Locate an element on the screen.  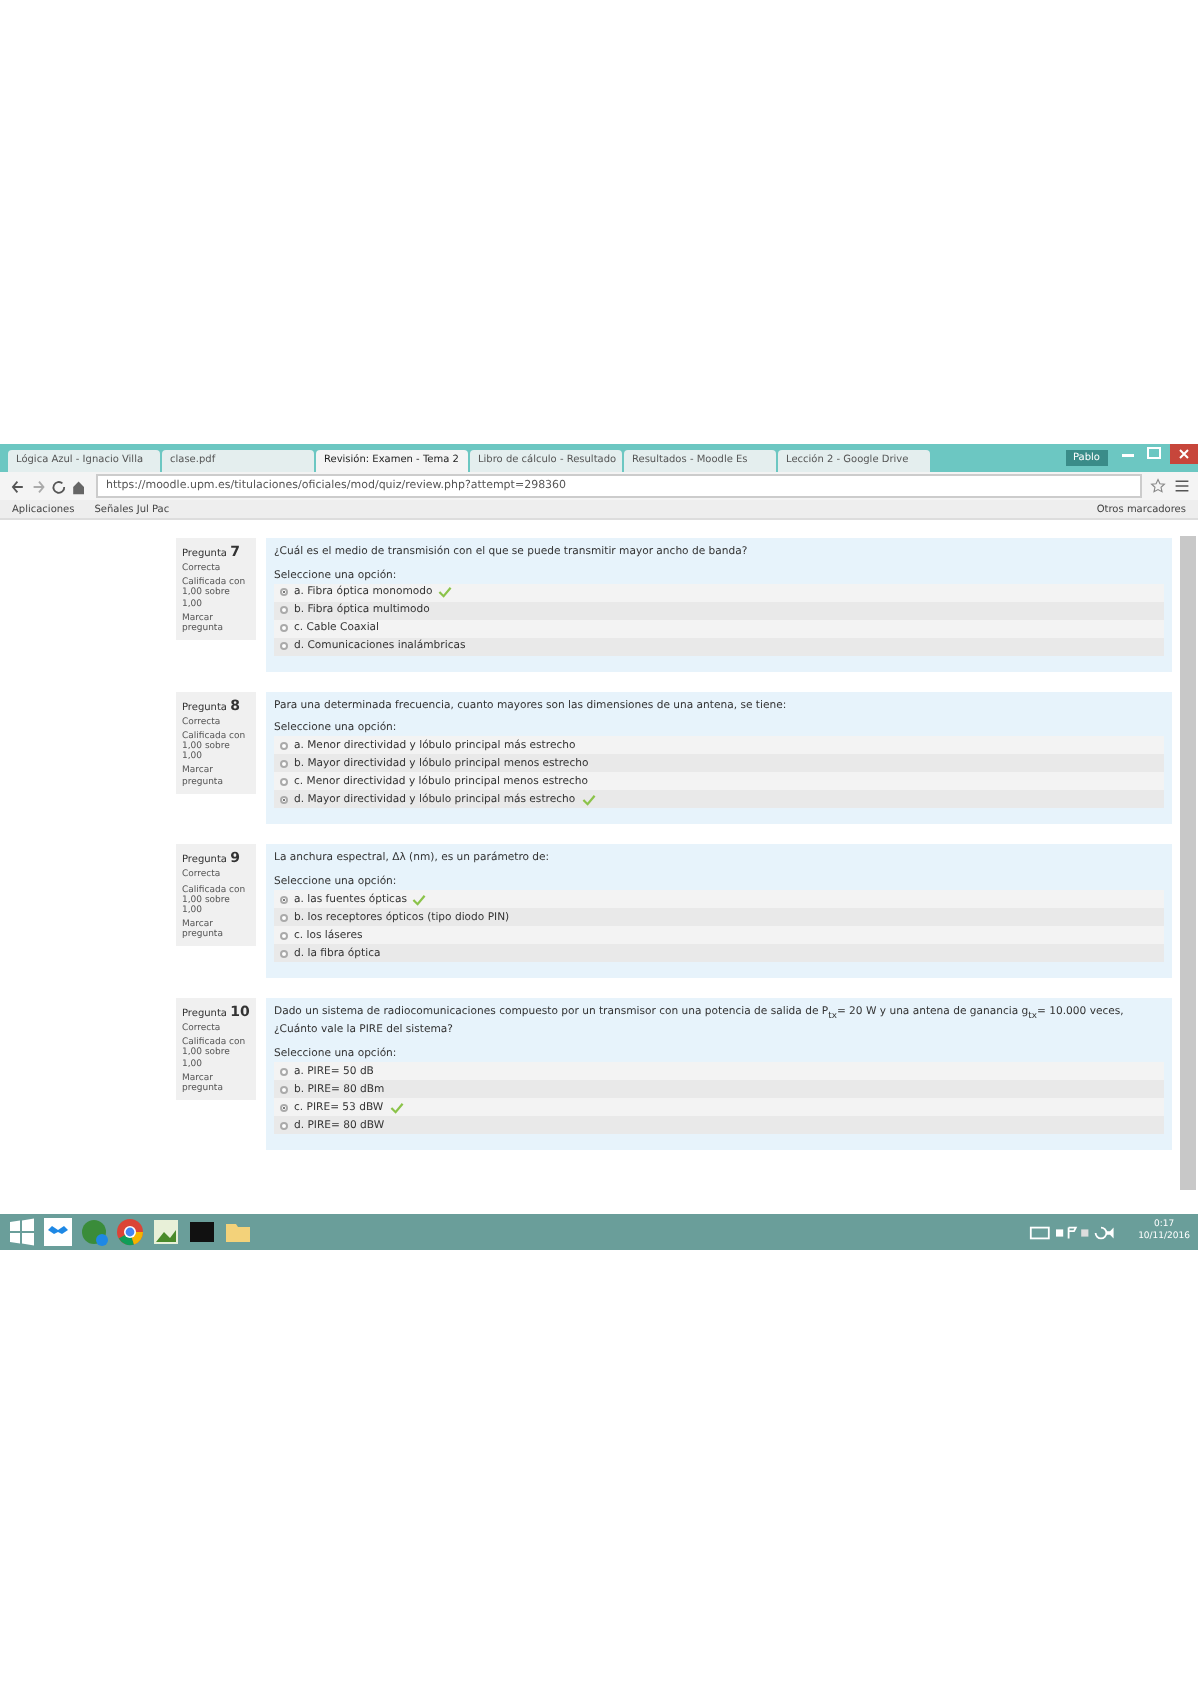
window-controls-icon is located at coordinates (1158, 454).